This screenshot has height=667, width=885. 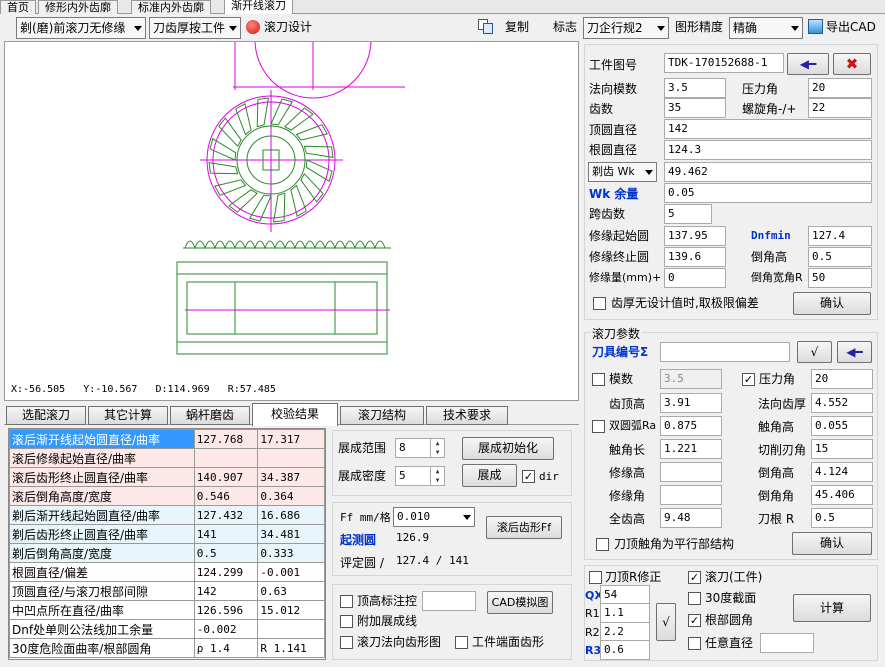 What do you see at coordinates (748, 379) in the screenshot?
I see `hob-pa-checkbox: ✓` at bounding box center [748, 379].